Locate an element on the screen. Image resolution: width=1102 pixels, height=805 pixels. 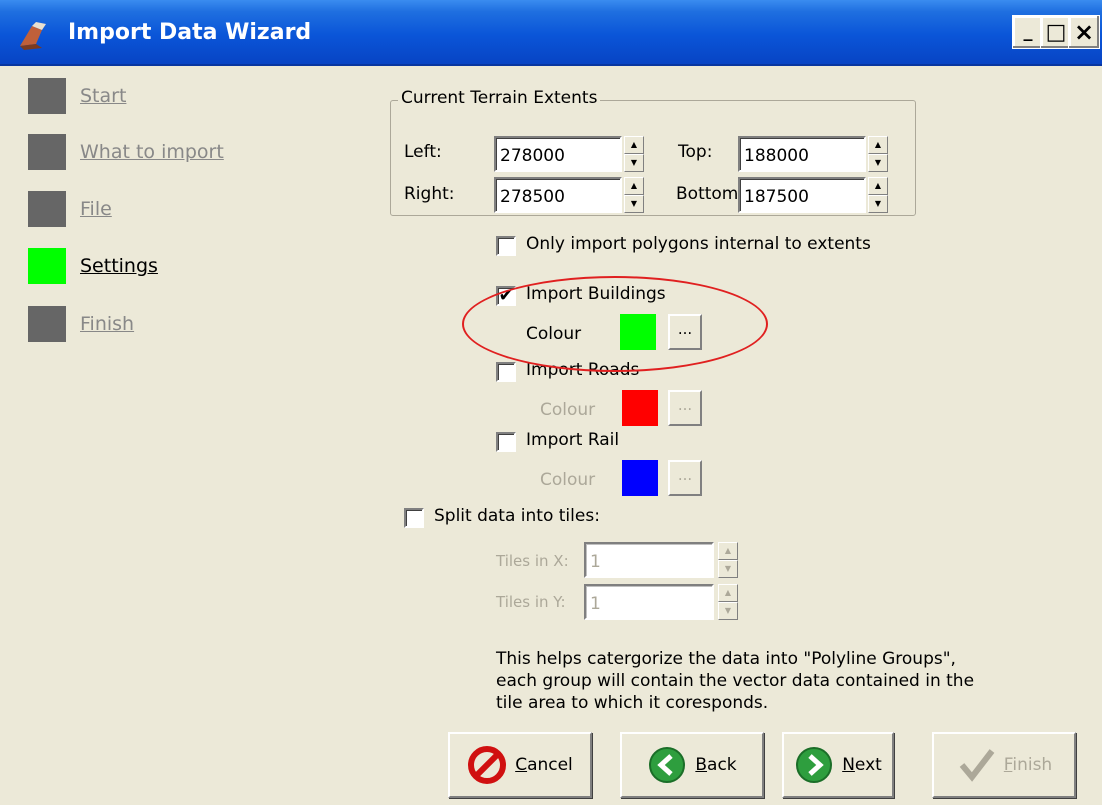
top-spinner: ▲ ▼ is located at coordinates (878, 154).